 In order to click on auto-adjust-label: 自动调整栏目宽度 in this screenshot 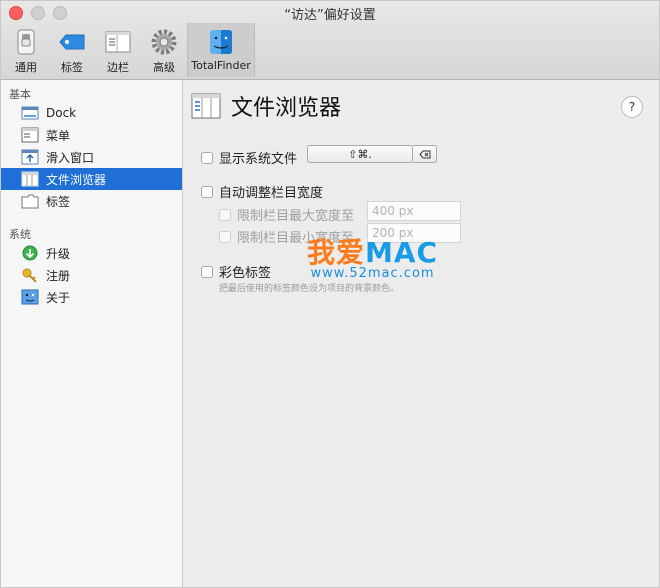, I will do `click(271, 193)`.